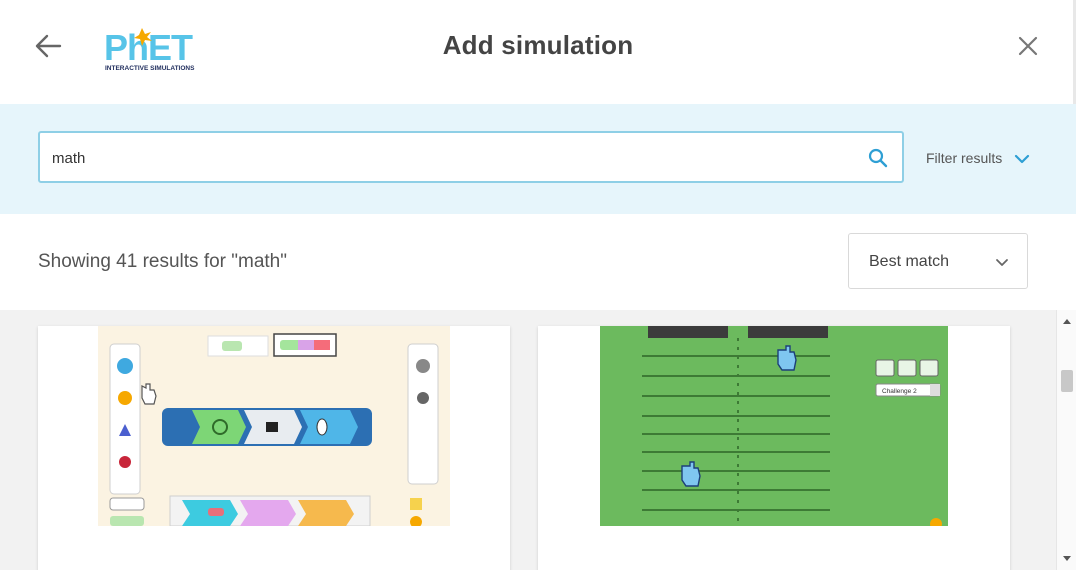  Describe the element at coordinates (274, 426) in the screenshot. I see `simulation-thumbnail` at that location.